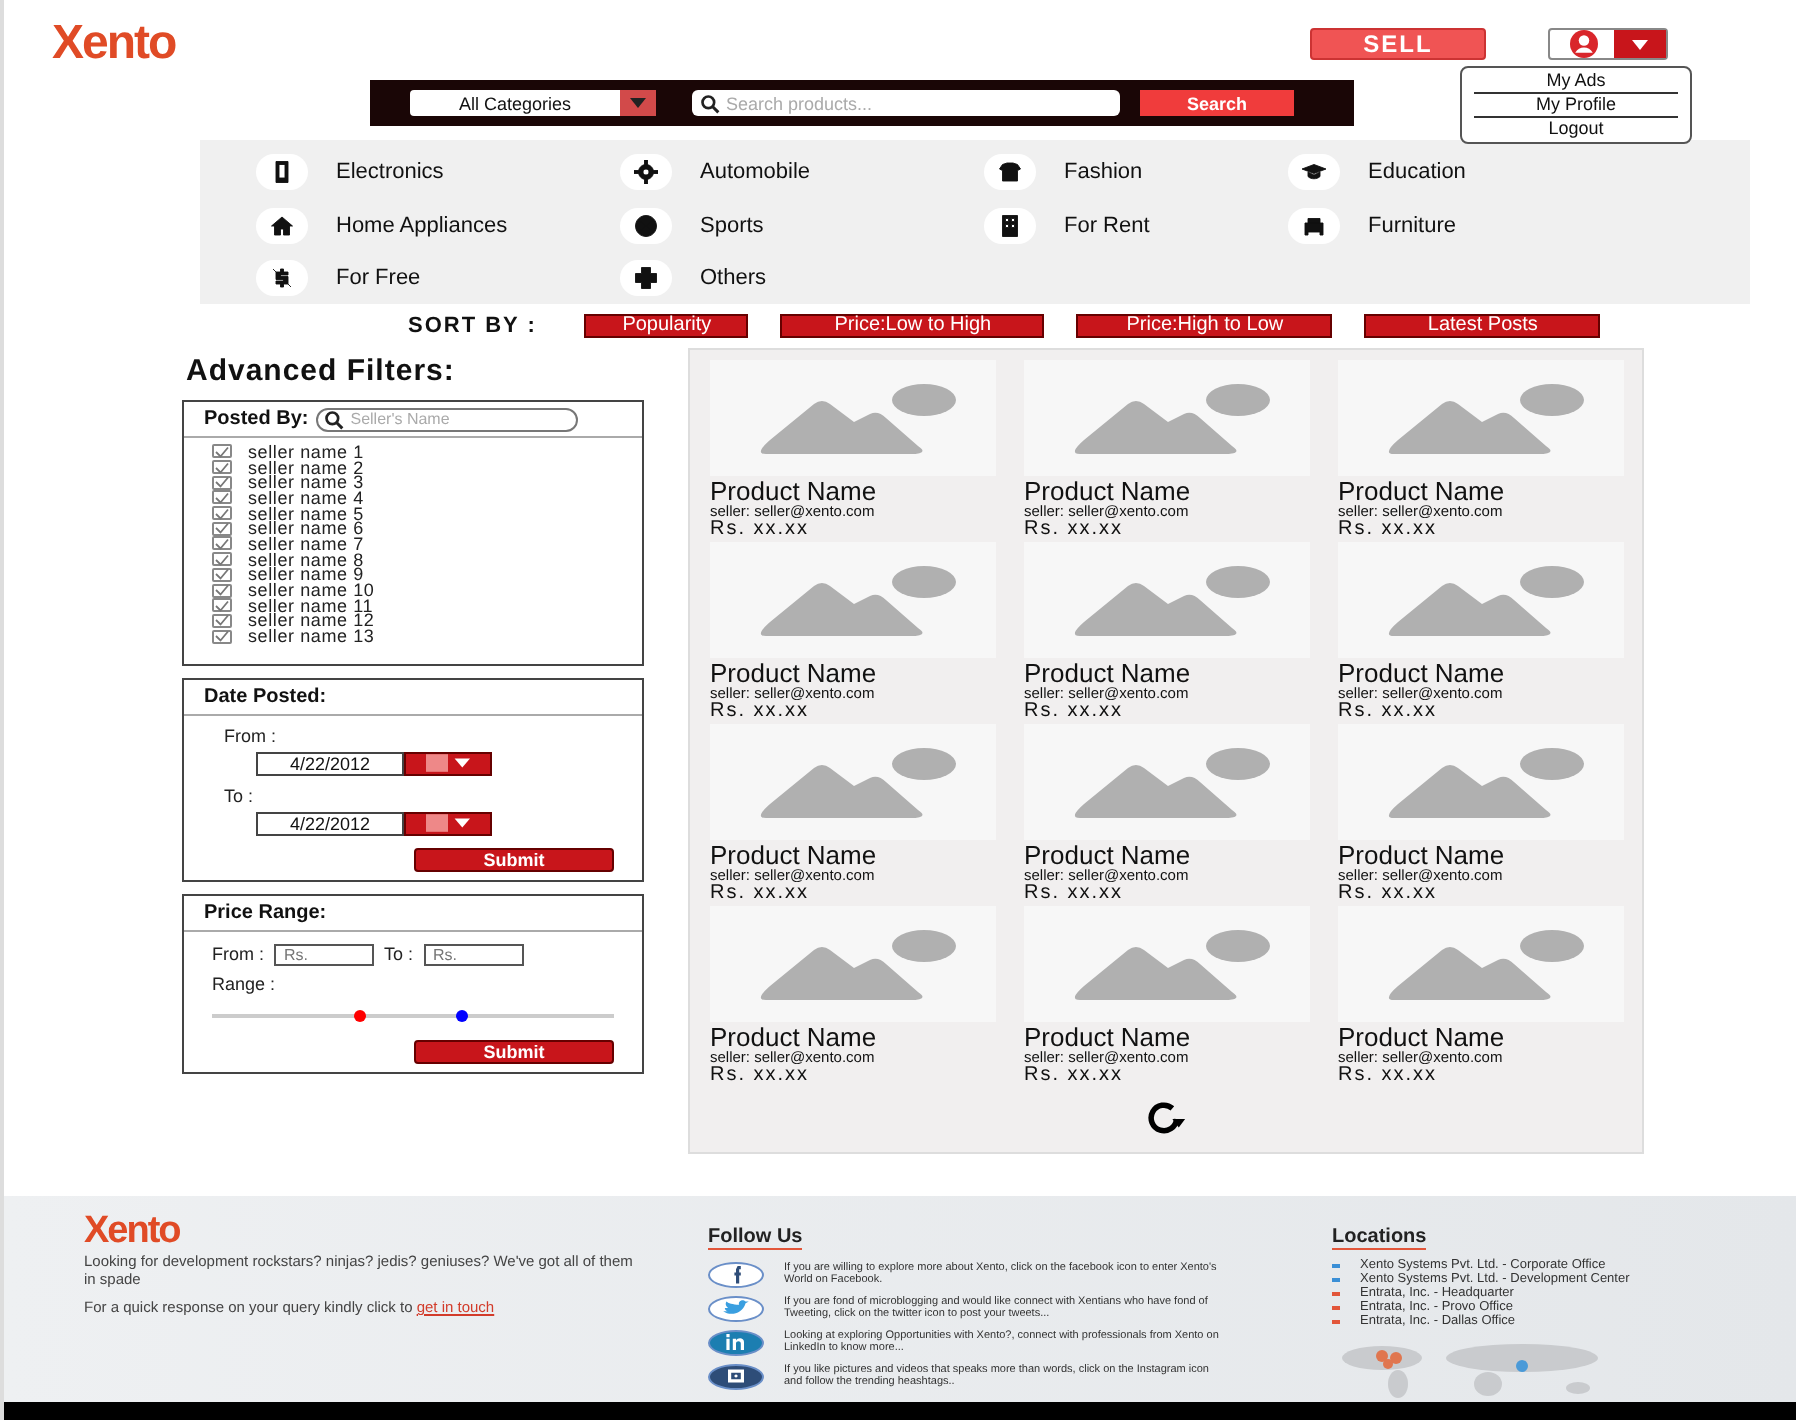 Image resolution: width=1796 pixels, height=1420 pixels. What do you see at coordinates (133, 1232) in the screenshot?
I see `footer-logo: Xento` at bounding box center [133, 1232].